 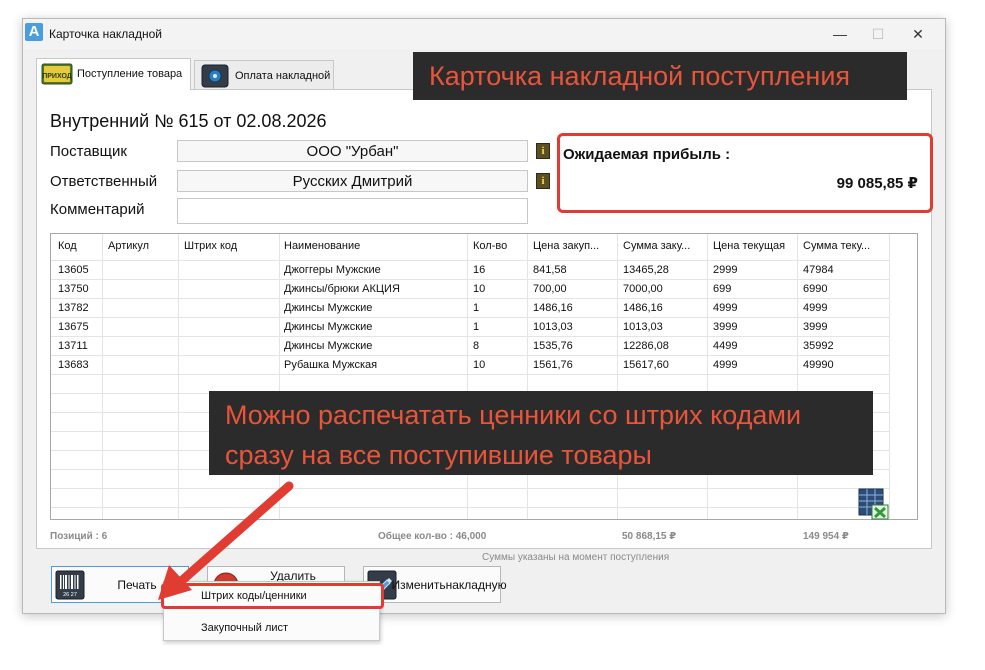 What do you see at coordinates (352, 151) in the screenshot?
I see `supplier-field: ООО "Урбан"` at bounding box center [352, 151].